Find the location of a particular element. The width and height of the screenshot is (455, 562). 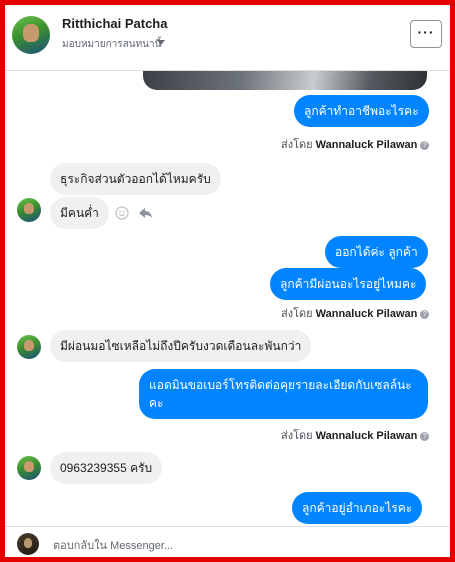

conversation-header: Ritthichai Patcha มอบหมายการสนทนานี้ ··· is located at coordinates (227, 38).